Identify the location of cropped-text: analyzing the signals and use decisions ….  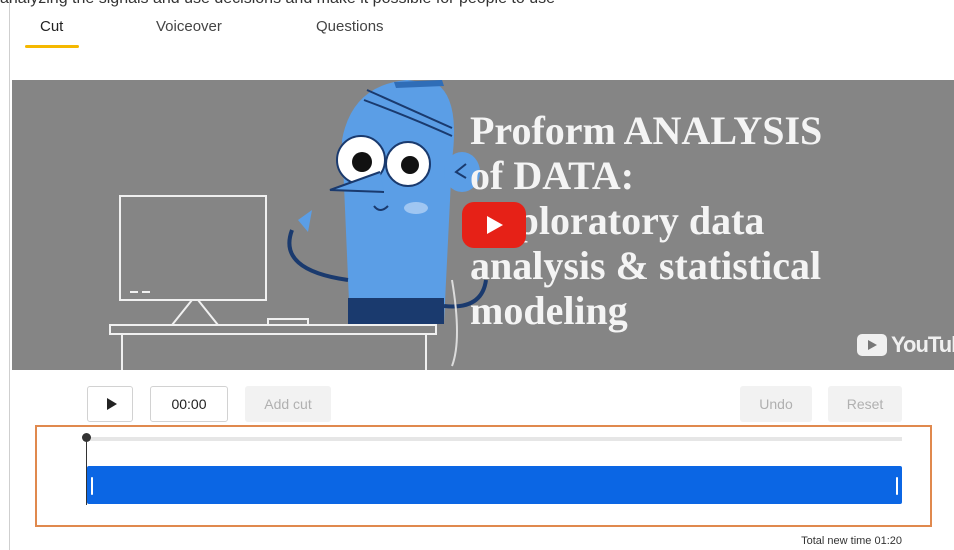
(277, 4).